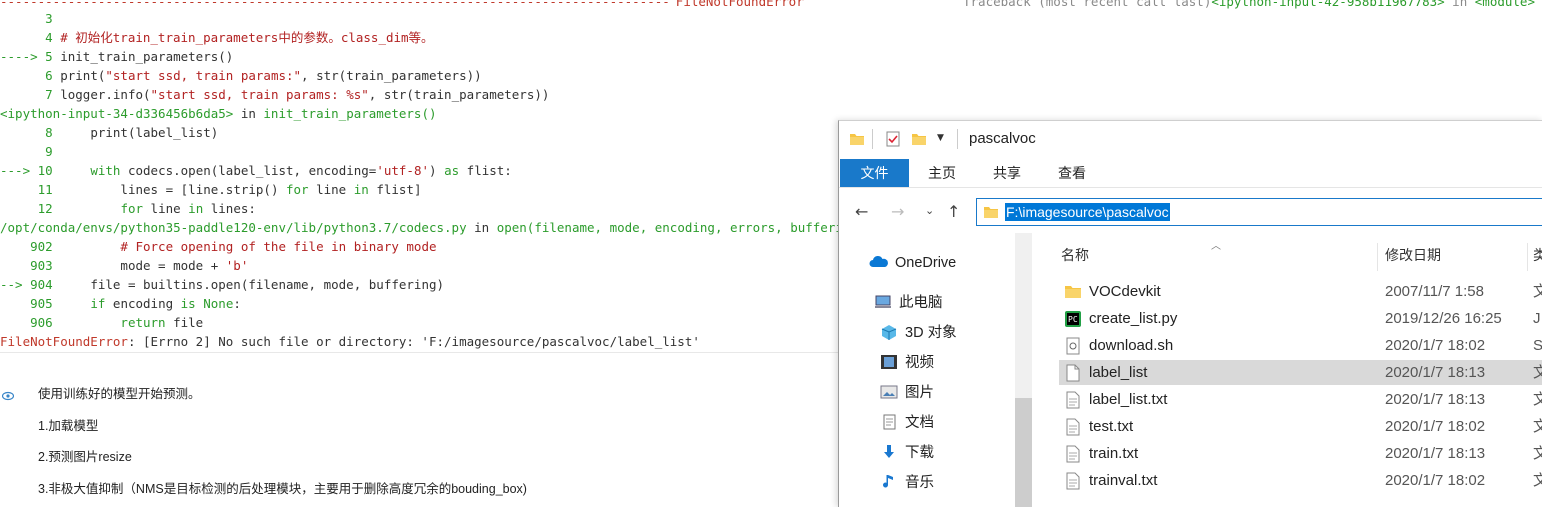 This screenshot has height=507, width=1542. I want to click on nav-scrollbar, so click(1023, 370).